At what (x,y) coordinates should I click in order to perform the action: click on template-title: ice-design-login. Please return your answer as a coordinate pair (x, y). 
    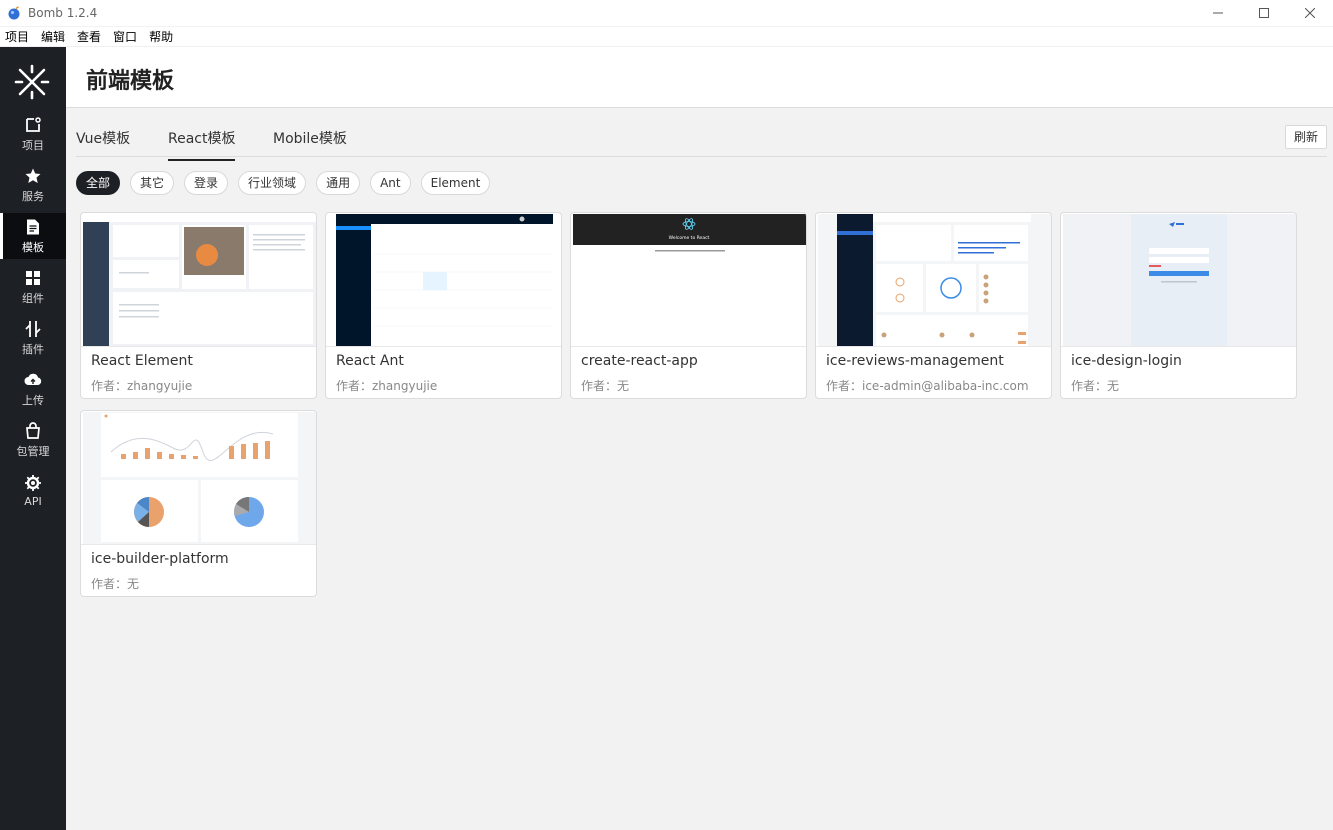
    Looking at the image, I should click on (1126, 361).